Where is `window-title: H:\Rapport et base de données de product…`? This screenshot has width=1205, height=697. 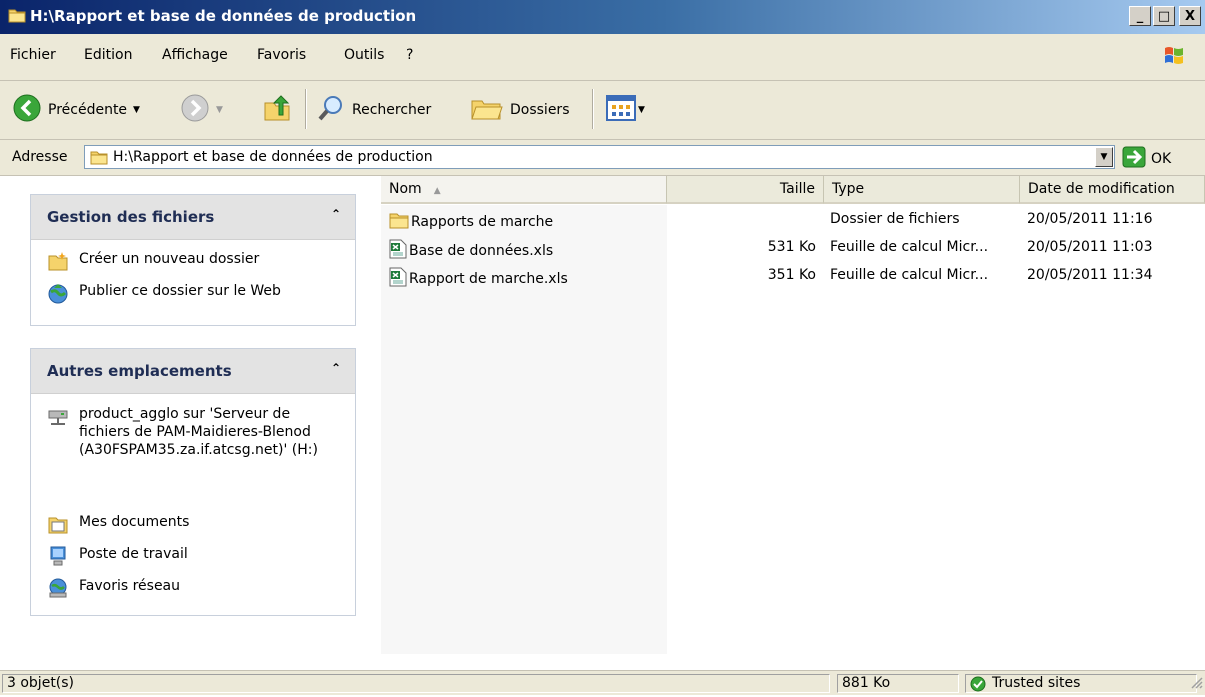 window-title: H:\Rapport et base de données de product… is located at coordinates (223, 16).